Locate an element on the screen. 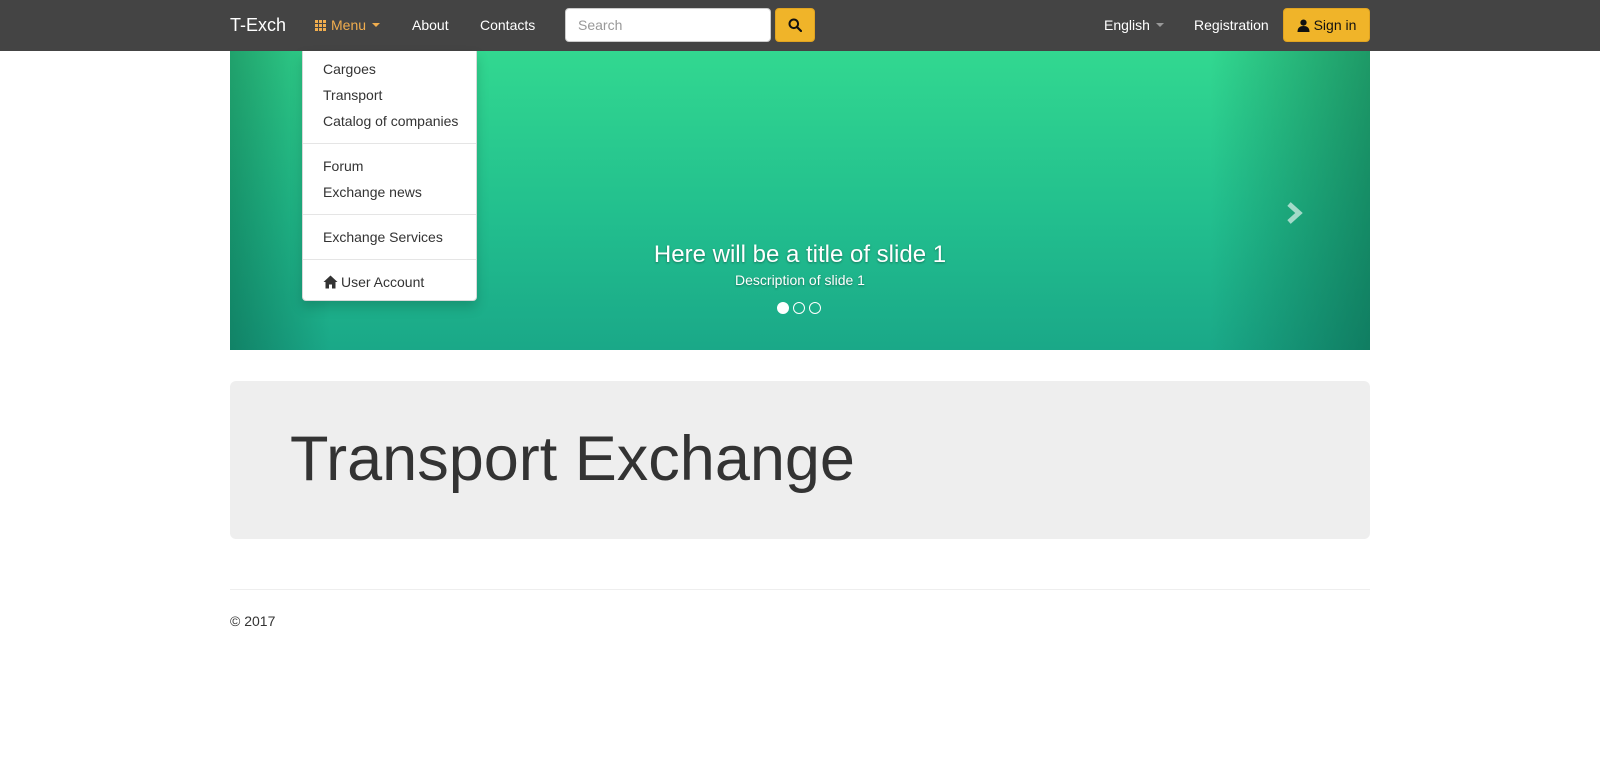 This screenshot has height=770, width=1600. carousel-indicators is located at coordinates (799, 308).